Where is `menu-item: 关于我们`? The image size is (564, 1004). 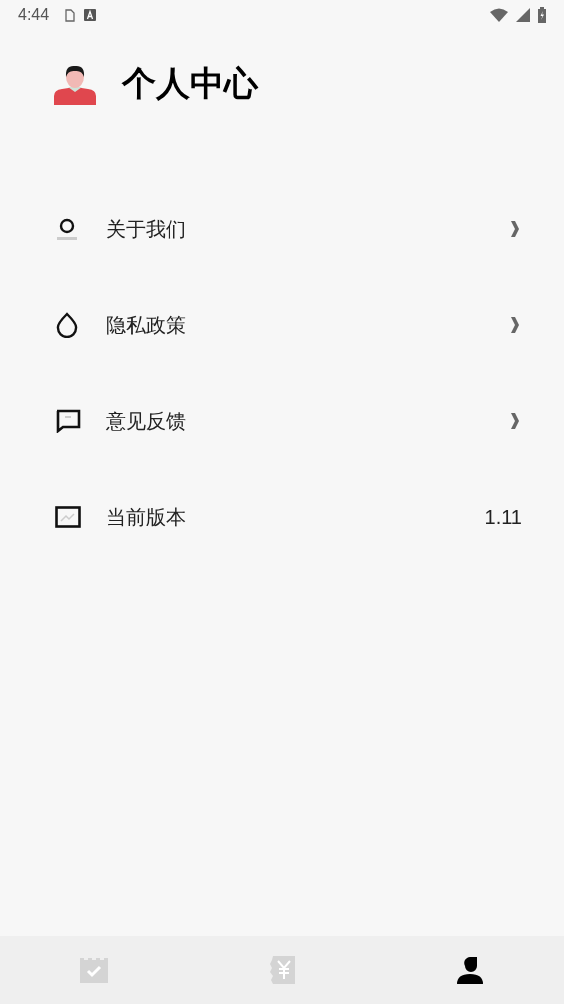 menu-item: 关于我们 is located at coordinates (282, 229).